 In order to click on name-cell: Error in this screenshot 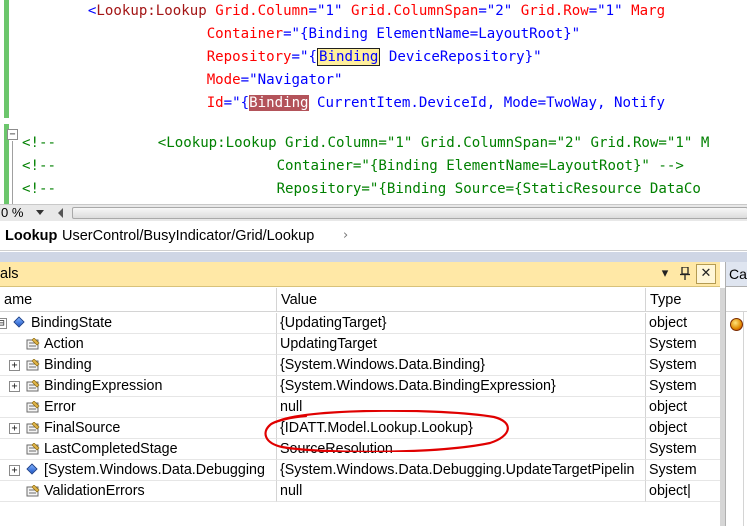, I will do `click(138, 407)`.